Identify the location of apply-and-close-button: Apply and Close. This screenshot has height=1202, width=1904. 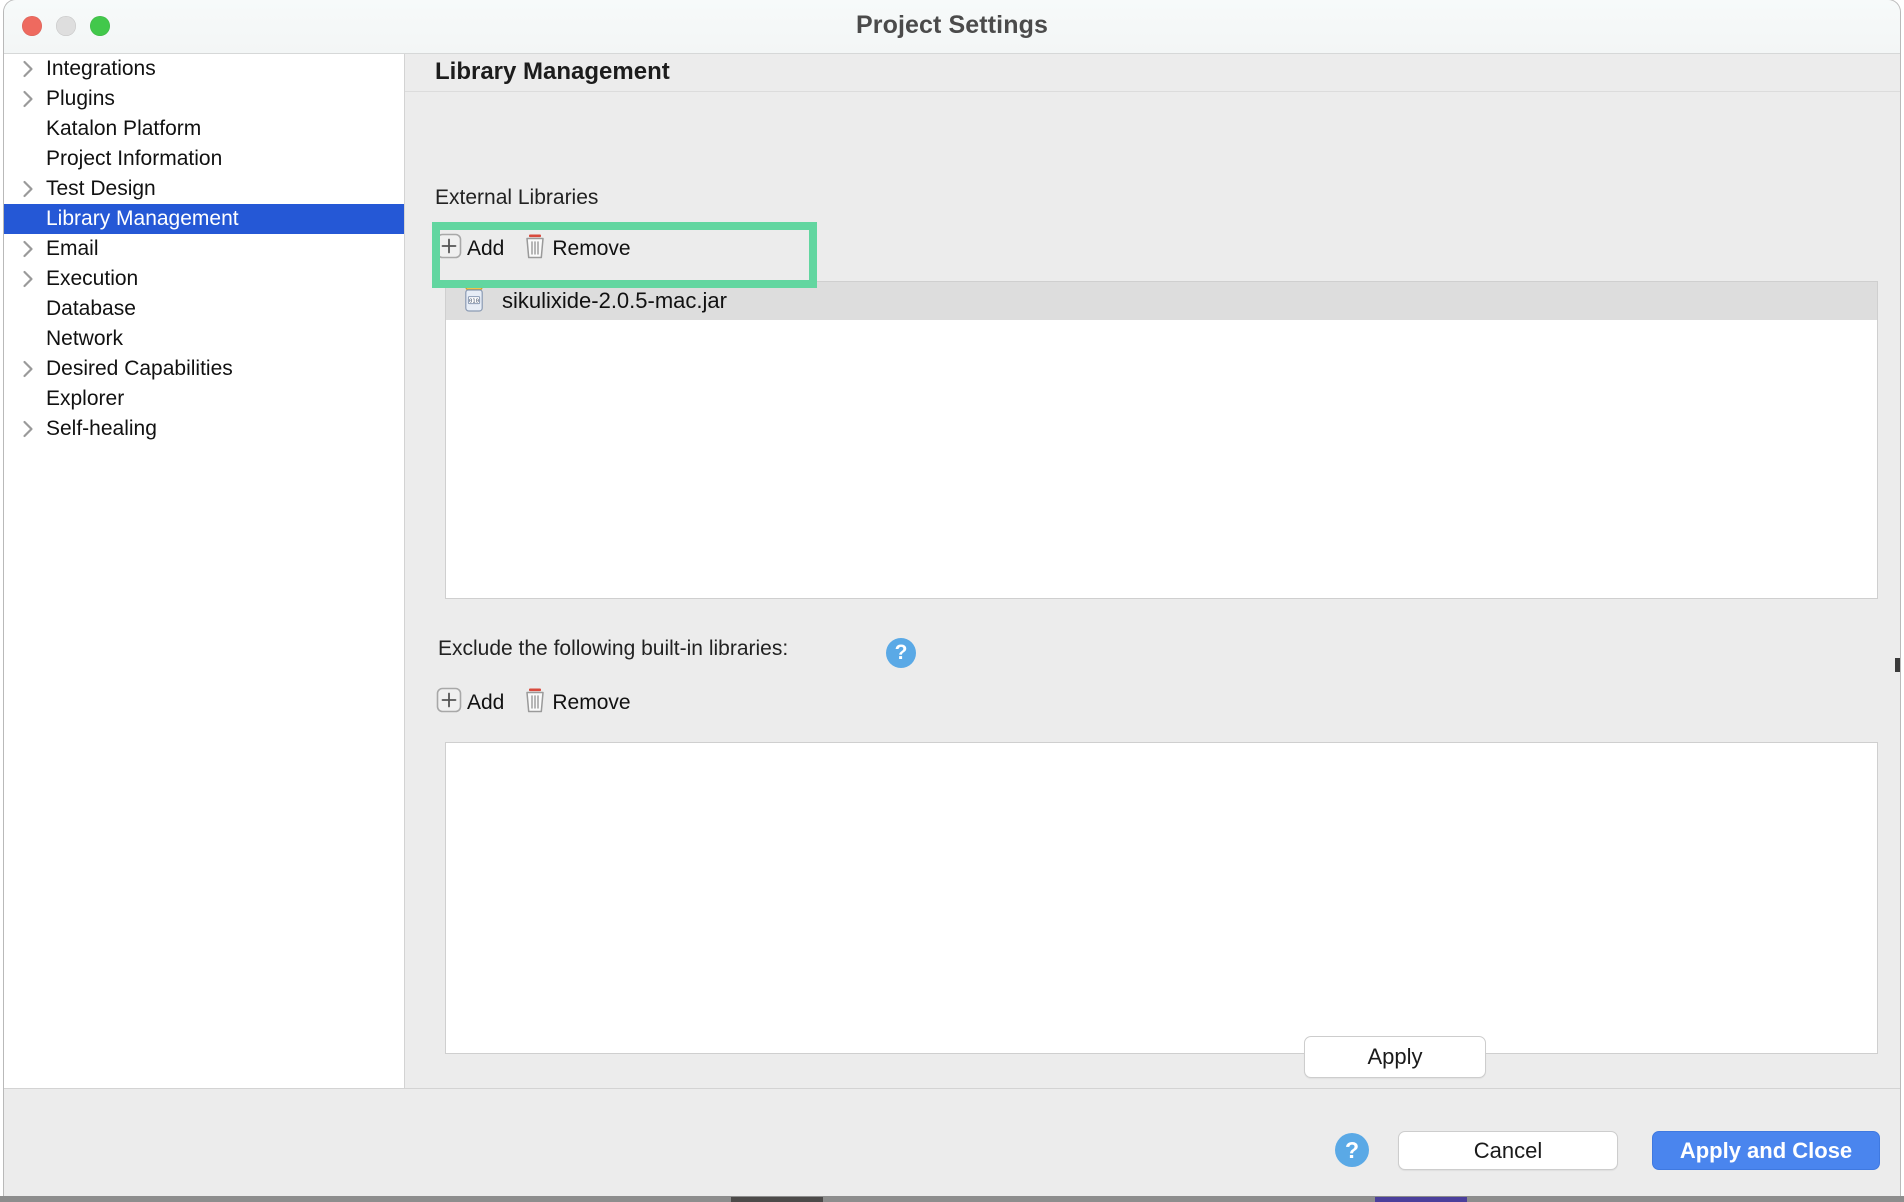
(1766, 1150).